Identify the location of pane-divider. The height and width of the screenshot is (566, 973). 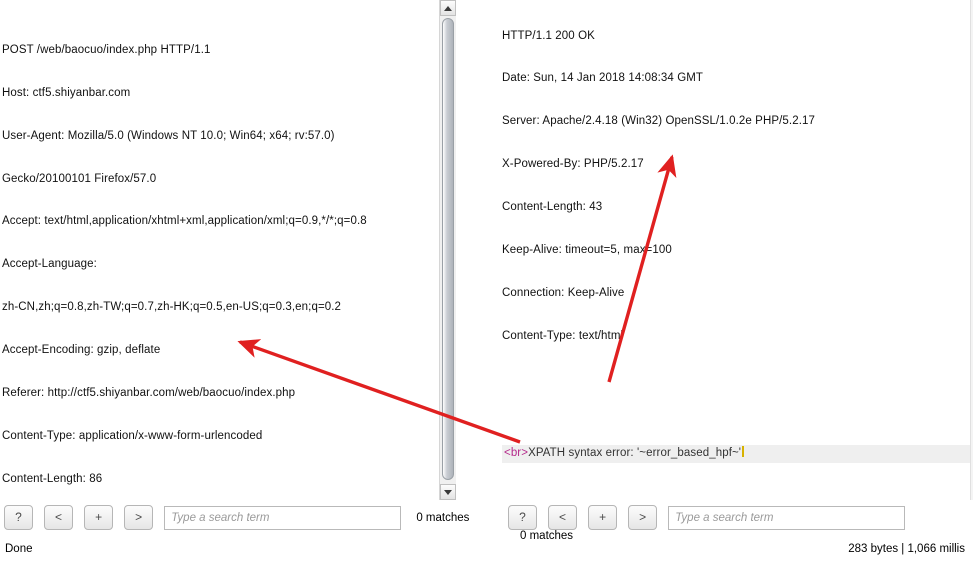
(492, 250).